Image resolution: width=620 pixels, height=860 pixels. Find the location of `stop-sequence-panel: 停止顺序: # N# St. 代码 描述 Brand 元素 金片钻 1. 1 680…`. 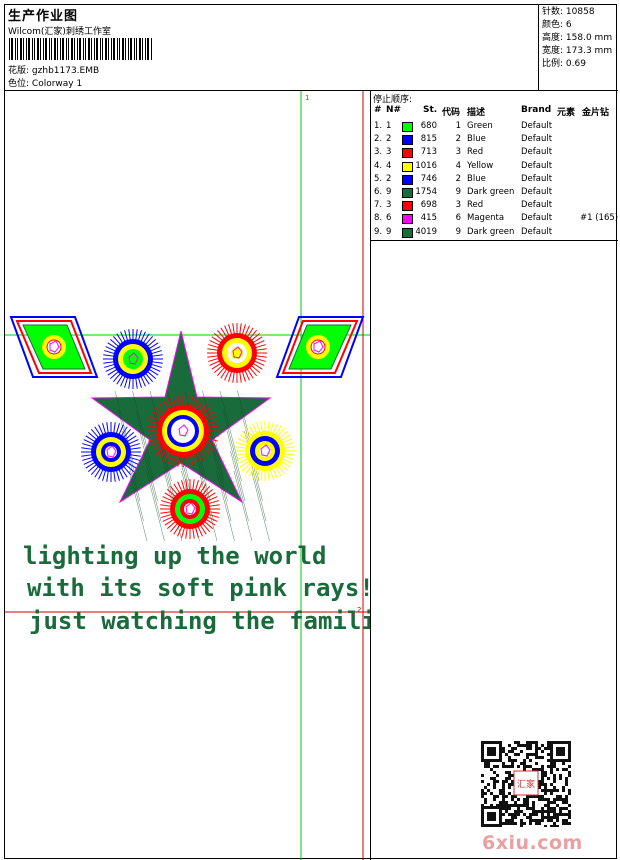

stop-sequence-panel: 停止顺序: # N# St. 代码 描述 Brand 元素 金片钻 1. 1 680… is located at coordinates (494, 166).